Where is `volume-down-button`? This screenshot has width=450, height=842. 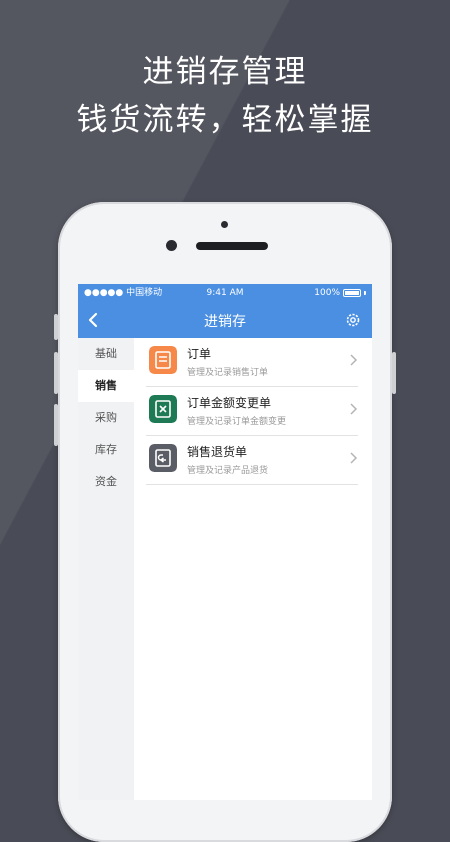 volume-down-button is located at coordinates (56, 425).